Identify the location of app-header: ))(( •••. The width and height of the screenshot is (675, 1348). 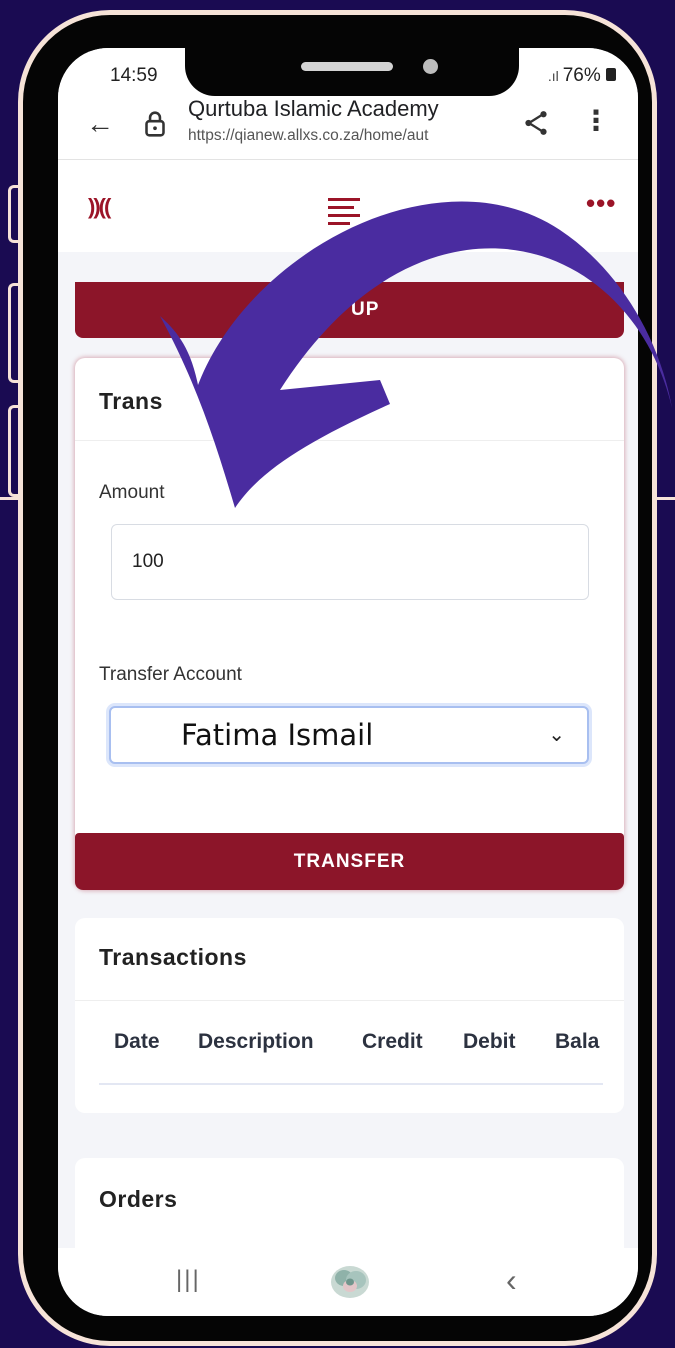
(348, 206).